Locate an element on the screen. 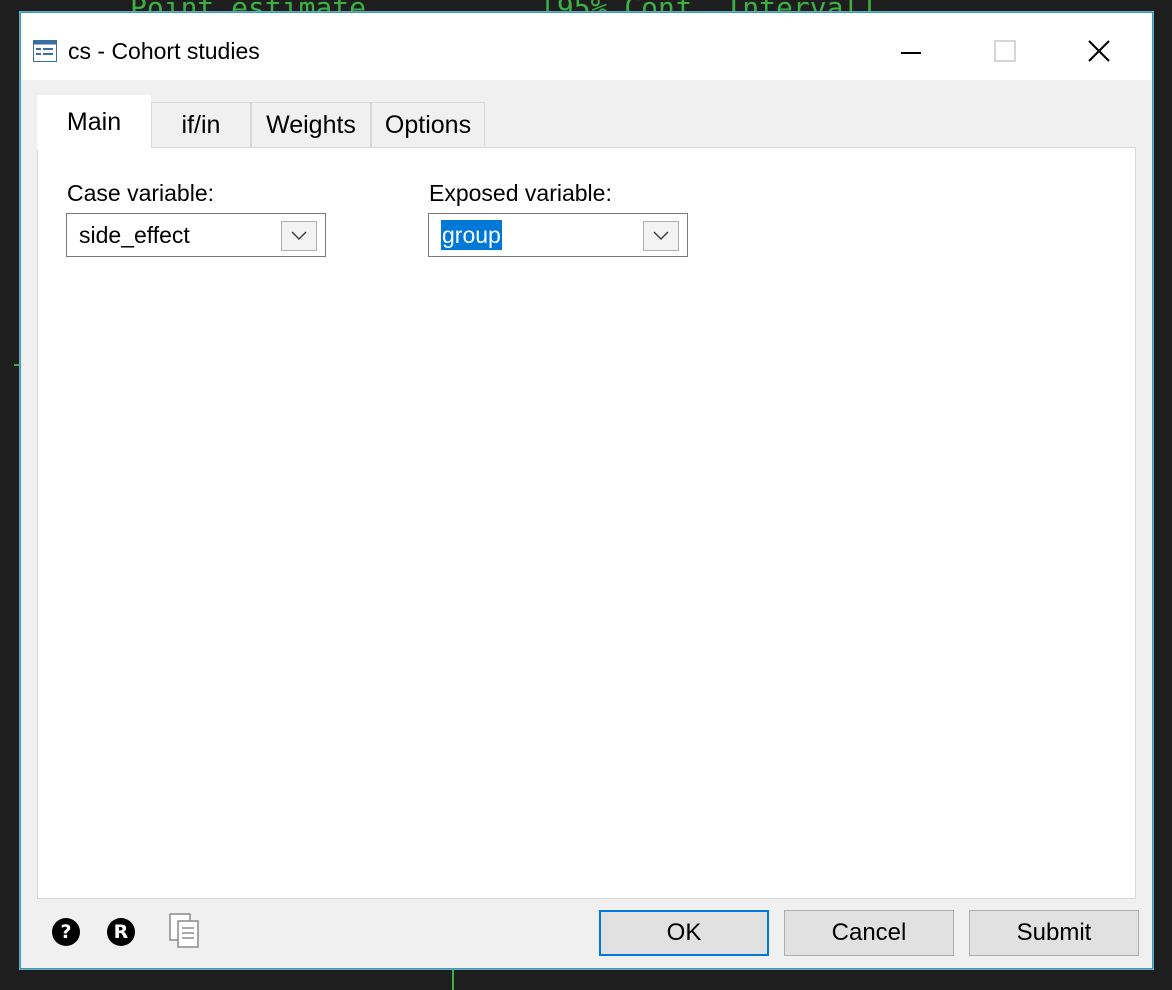 The image size is (1172, 990). ok-button: OK is located at coordinates (684, 933).